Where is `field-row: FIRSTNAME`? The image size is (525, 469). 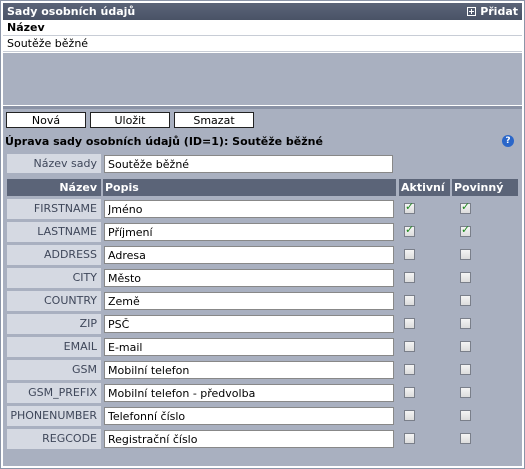
field-row: FIRSTNAME is located at coordinates (264, 209).